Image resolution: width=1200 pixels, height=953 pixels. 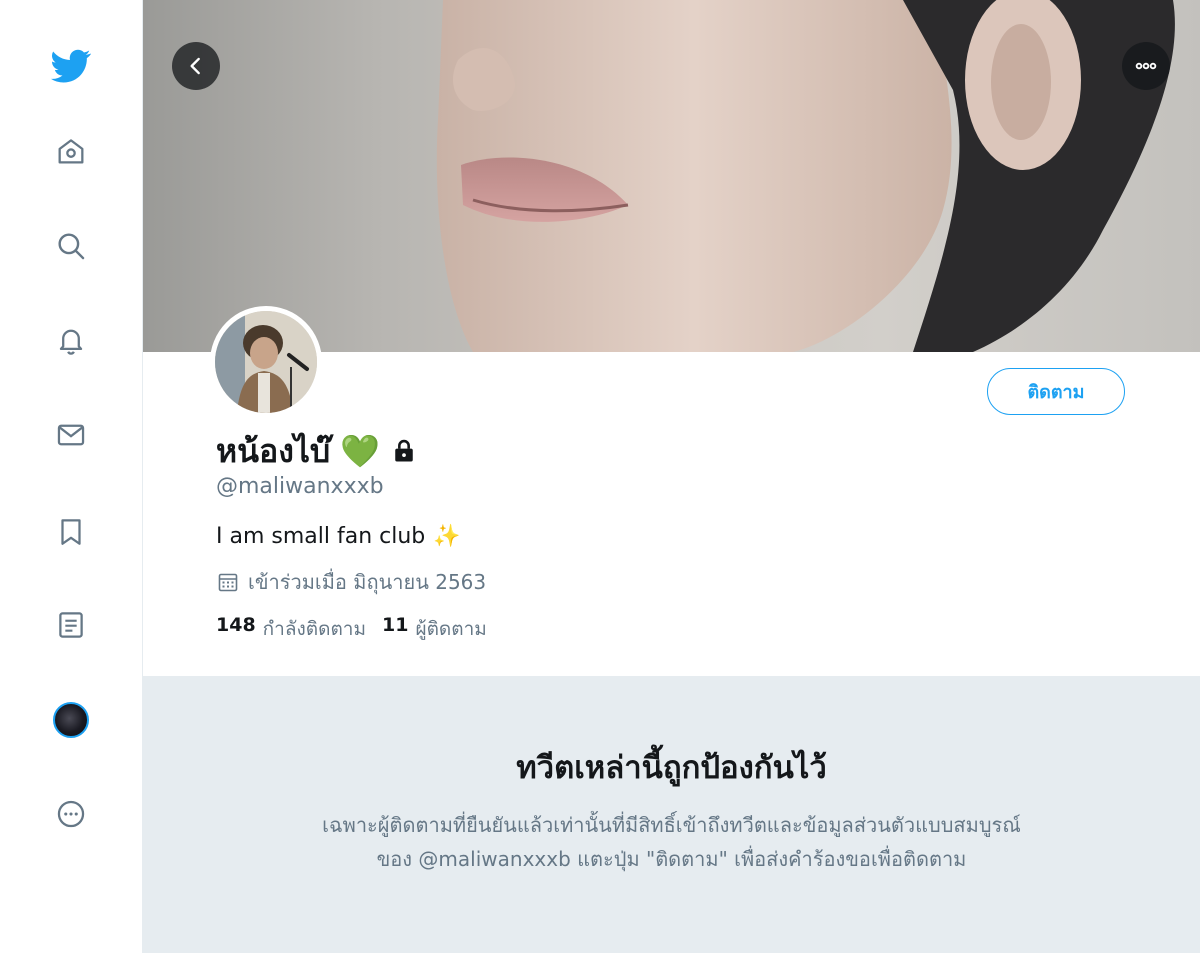 I want to click on green-heart-emoji: 💚, so click(x=360, y=451).